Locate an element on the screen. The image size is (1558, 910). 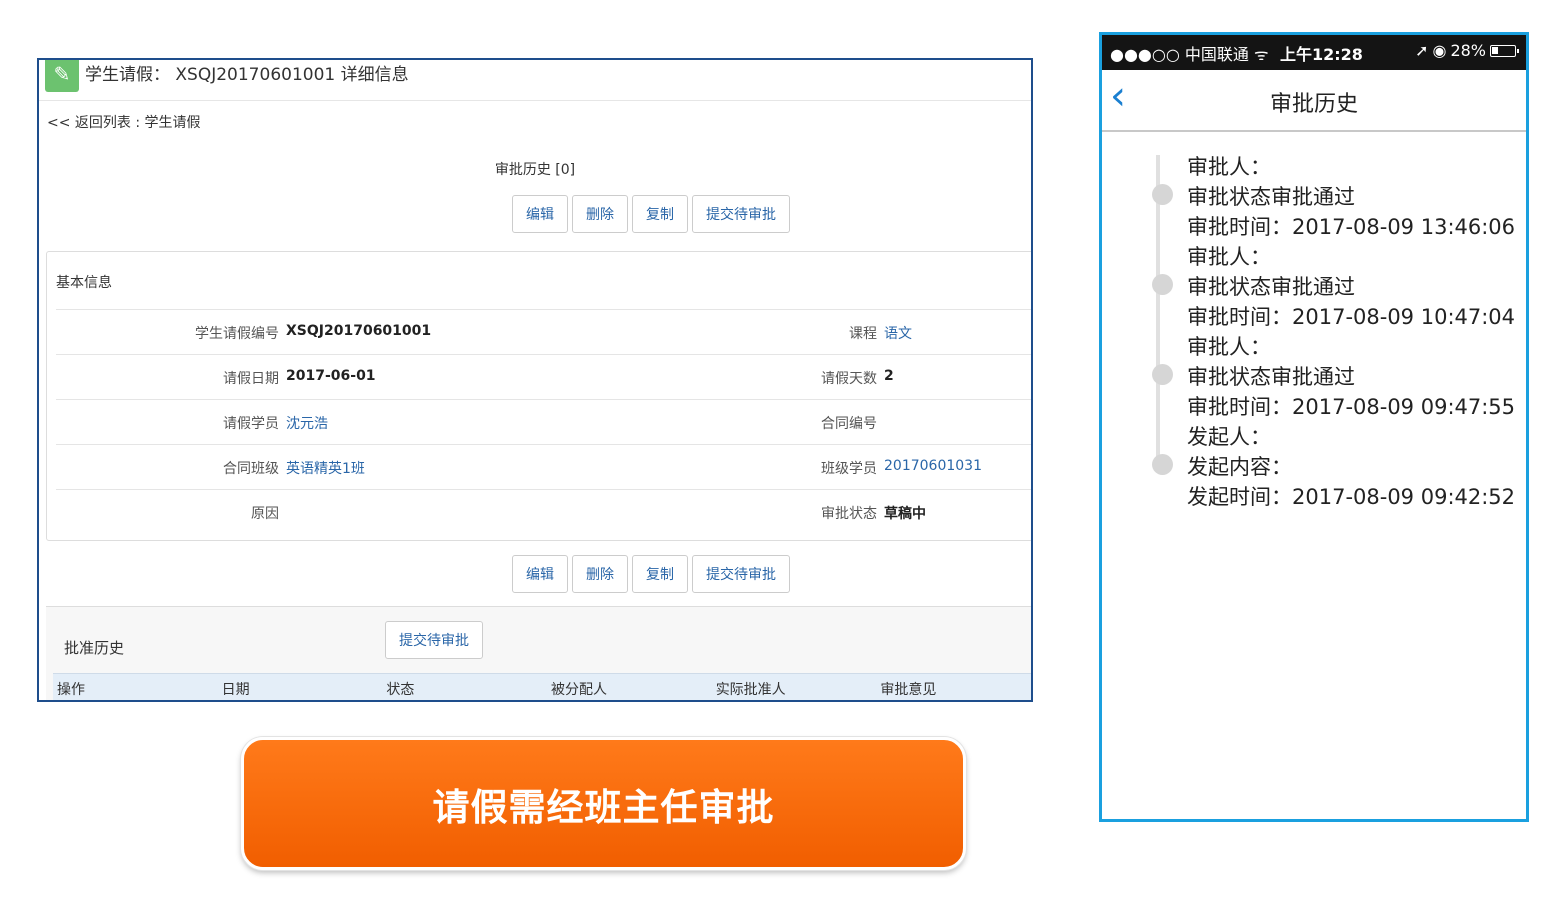
bottom-button-row: 编辑 删除 复制 提交待审批 is located at coordinates (651, 574).